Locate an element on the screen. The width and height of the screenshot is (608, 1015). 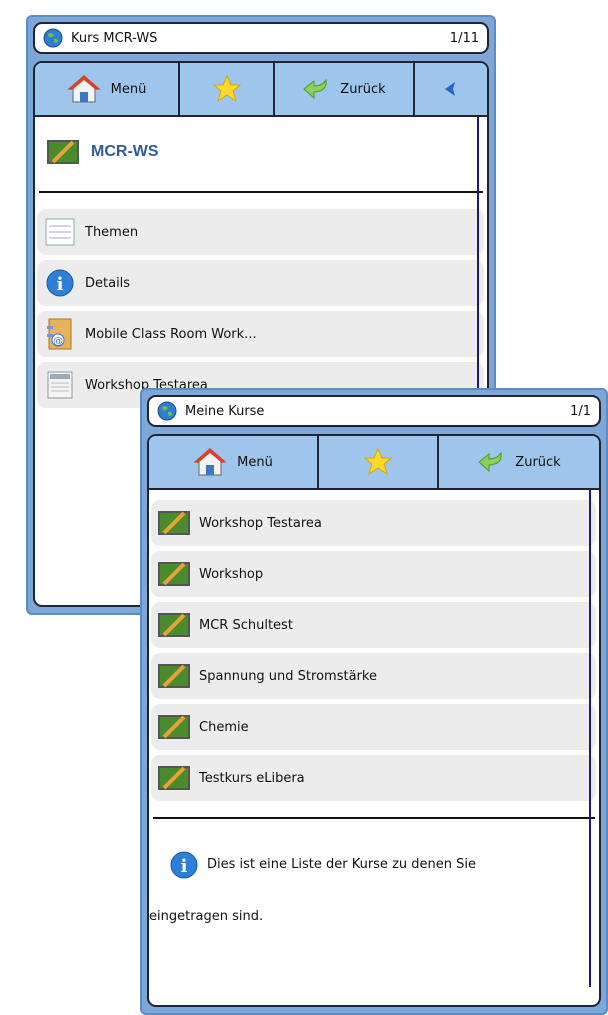
chevron-left-icon is located at coordinates (450, 89).